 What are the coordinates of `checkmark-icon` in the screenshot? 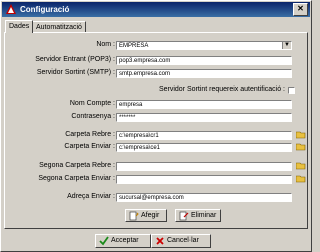 It's located at (104, 241).